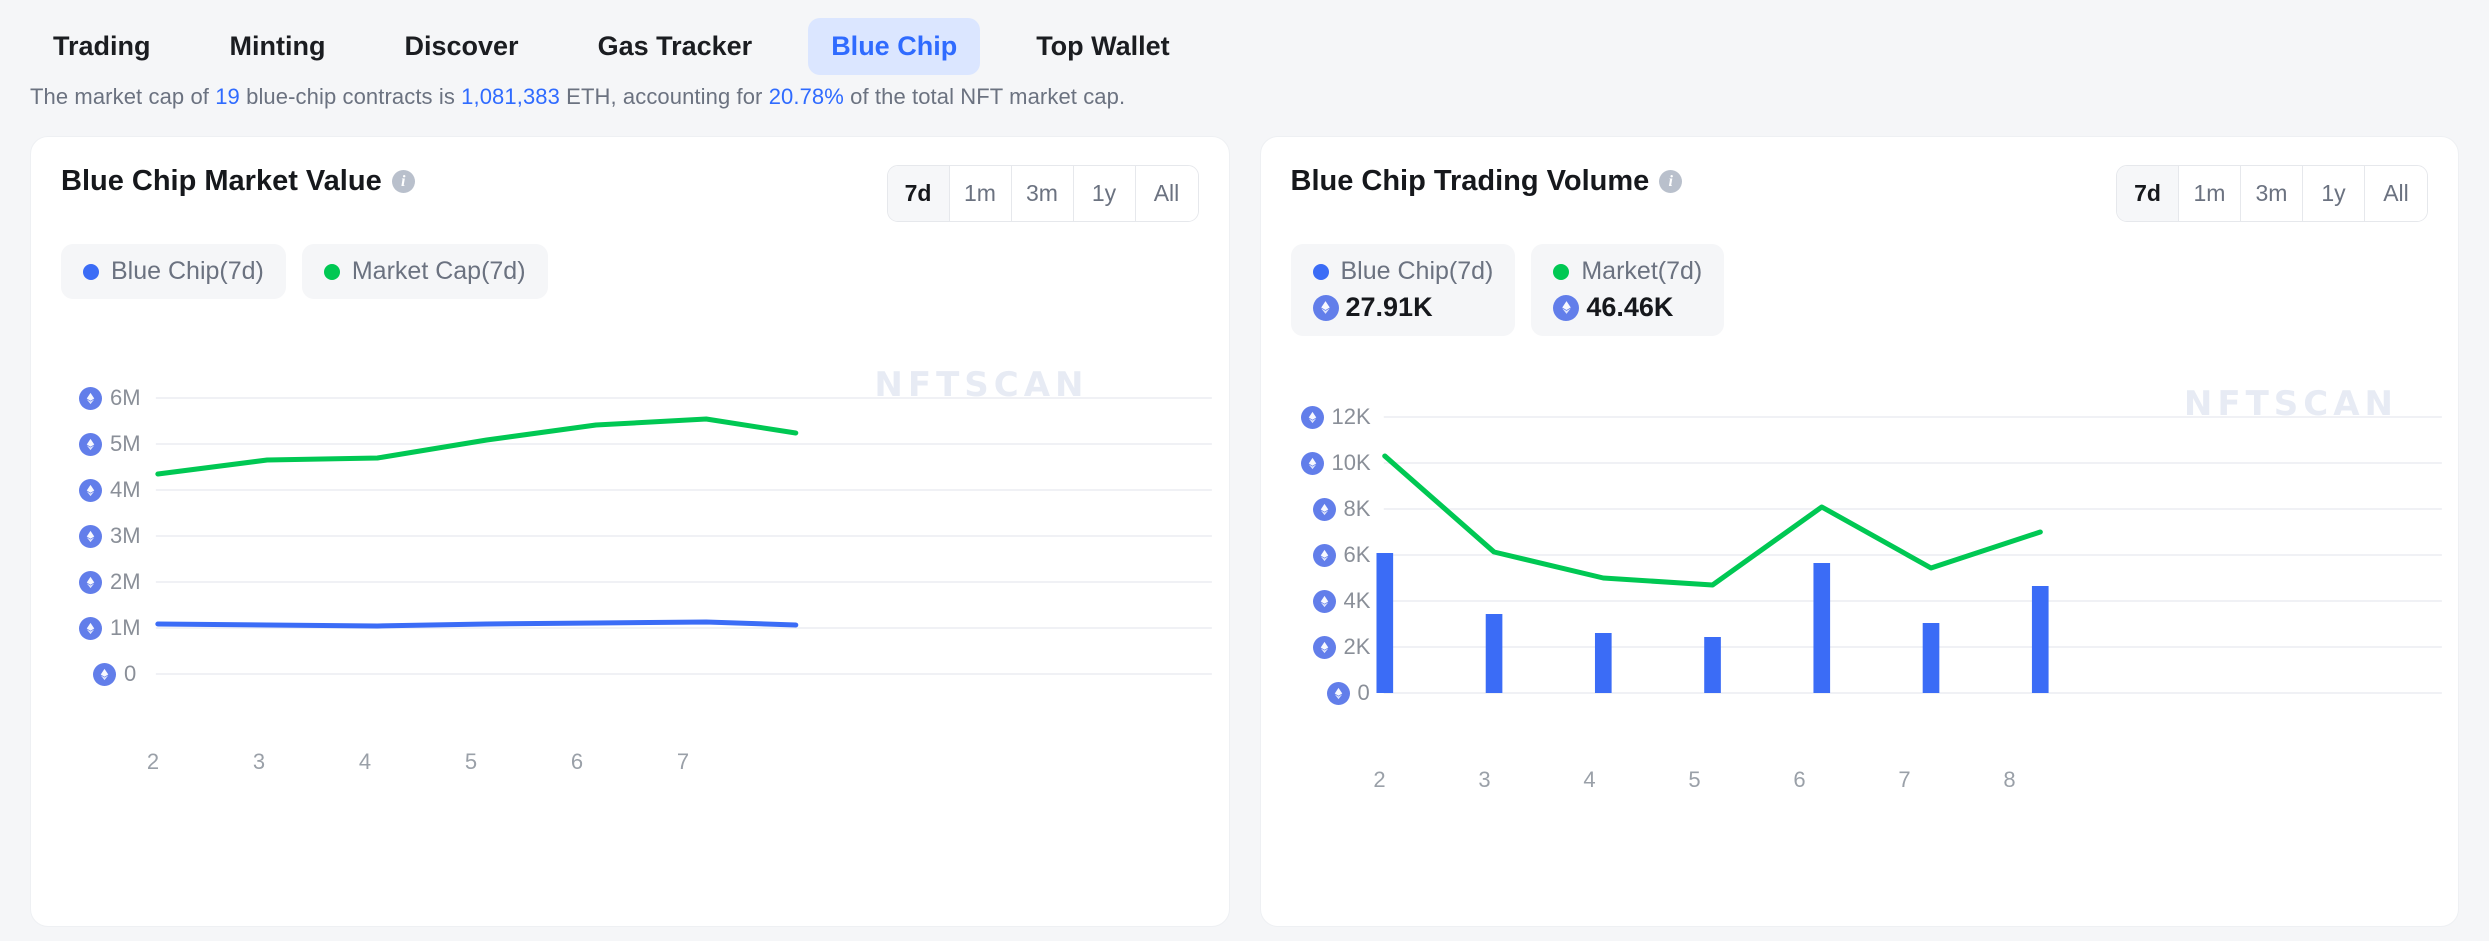 The width and height of the screenshot is (2489, 941). What do you see at coordinates (1102, 46) in the screenshot?
I see `nav-item-top-wallet: Top Wallet` at bounding box center [1102, 46].